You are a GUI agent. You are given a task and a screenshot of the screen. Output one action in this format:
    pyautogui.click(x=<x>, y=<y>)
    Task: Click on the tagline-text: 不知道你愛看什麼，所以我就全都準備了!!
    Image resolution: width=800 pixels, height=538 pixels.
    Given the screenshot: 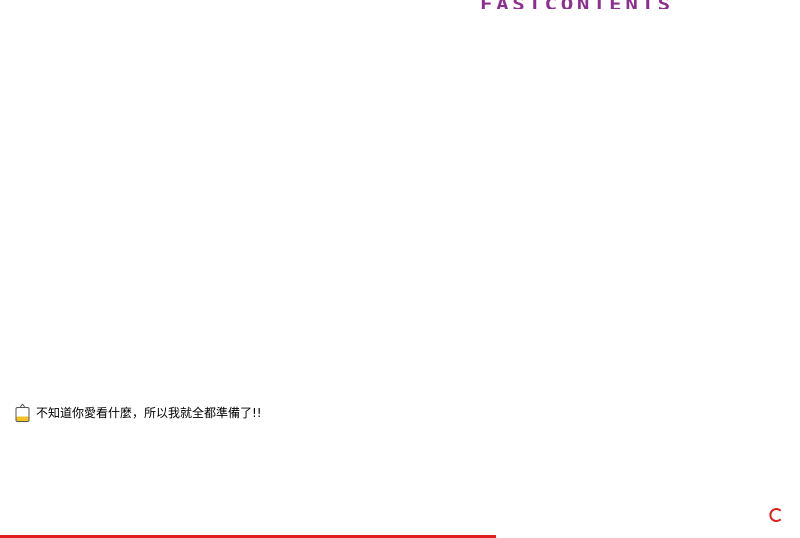 What is the action you would take?
    pyautogui.click(x=149, y=413)
    